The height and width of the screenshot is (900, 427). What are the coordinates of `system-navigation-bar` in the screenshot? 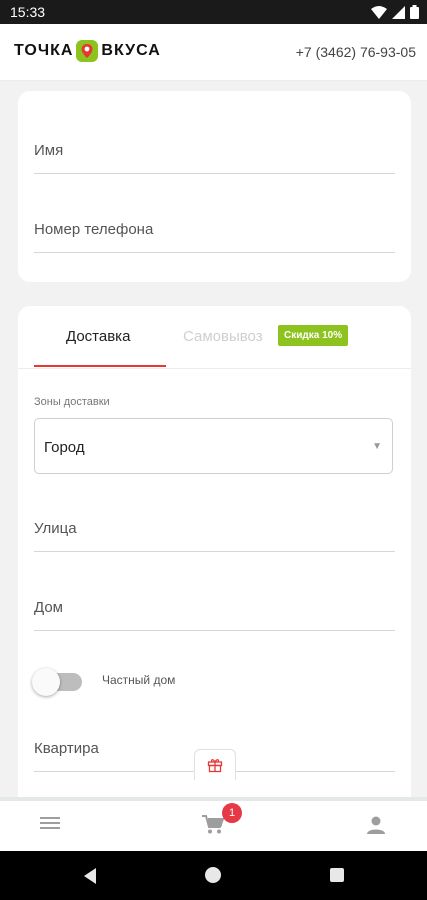 It's located at (213, 875).